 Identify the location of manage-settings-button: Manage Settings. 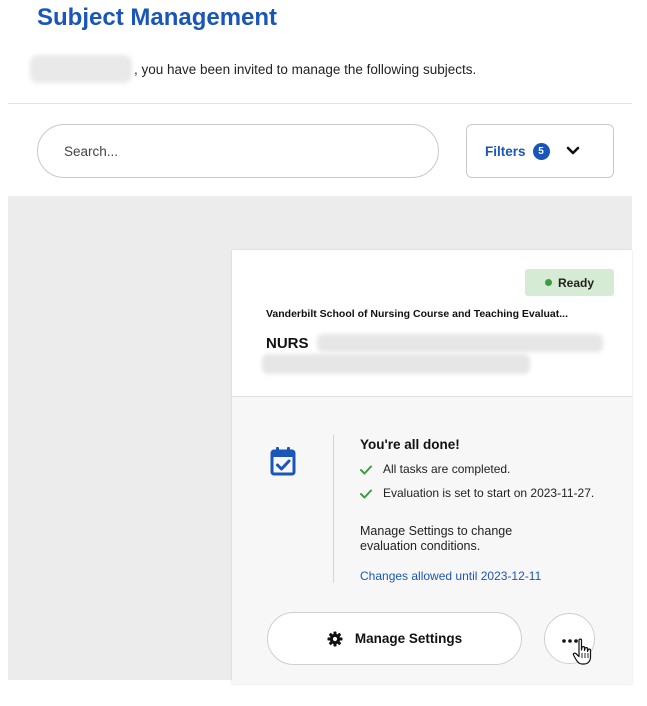
(394, 638).